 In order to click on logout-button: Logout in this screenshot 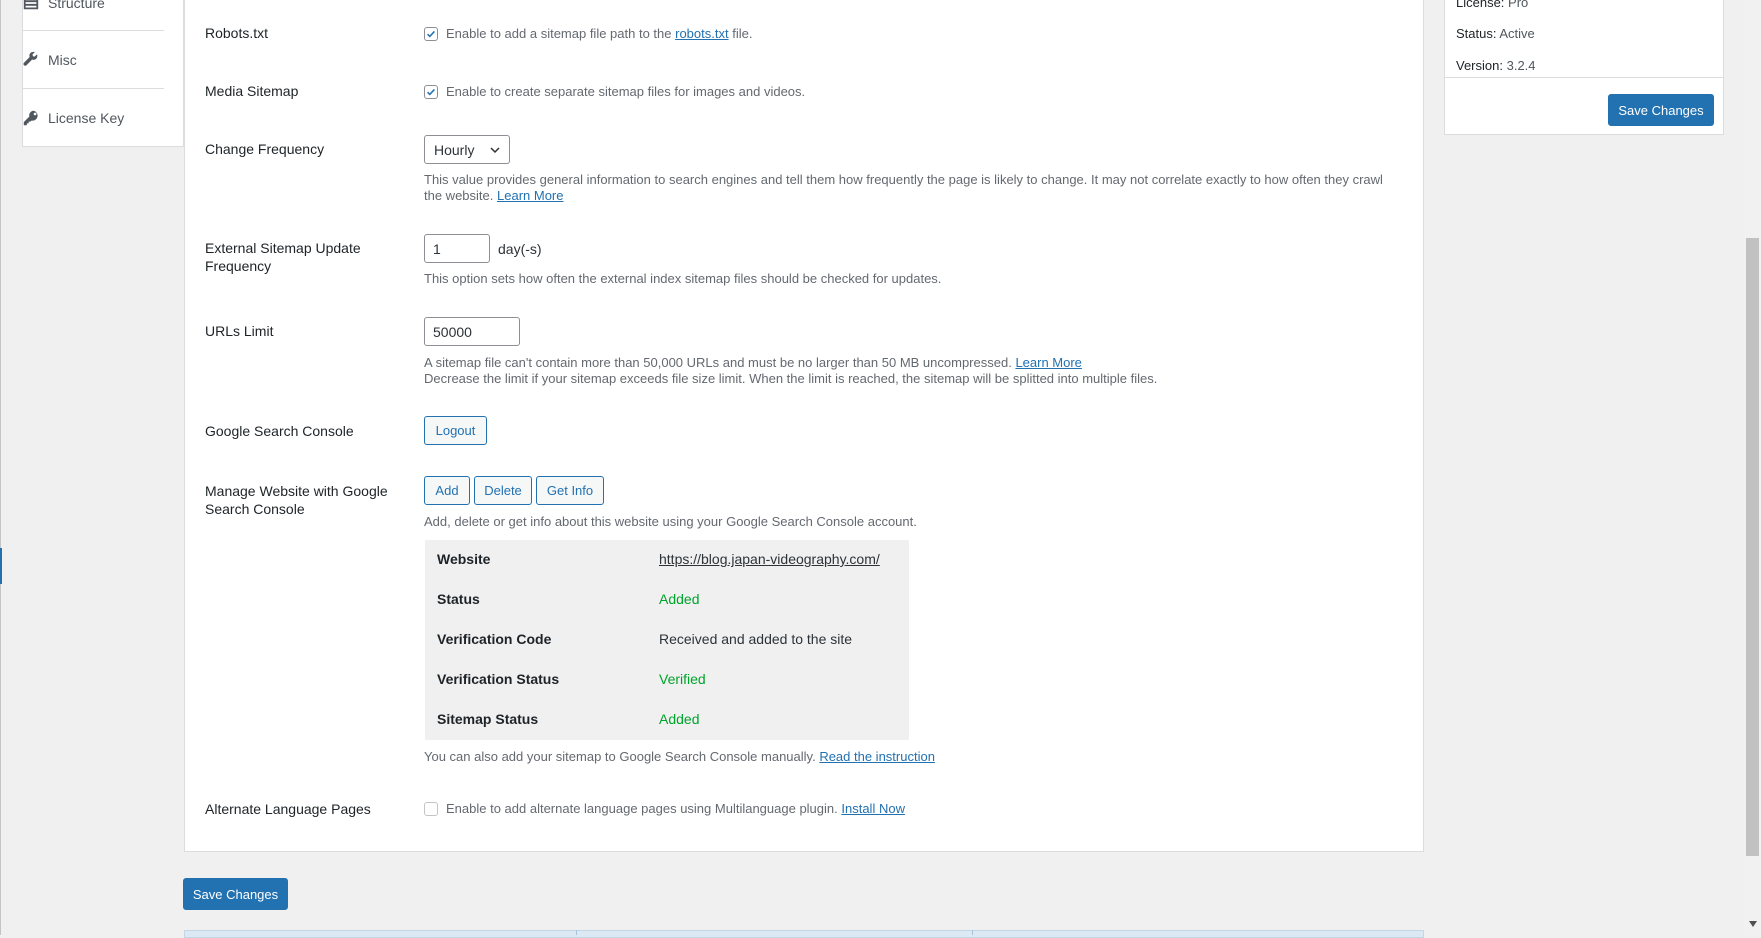, I will do `click(455, 430)`.